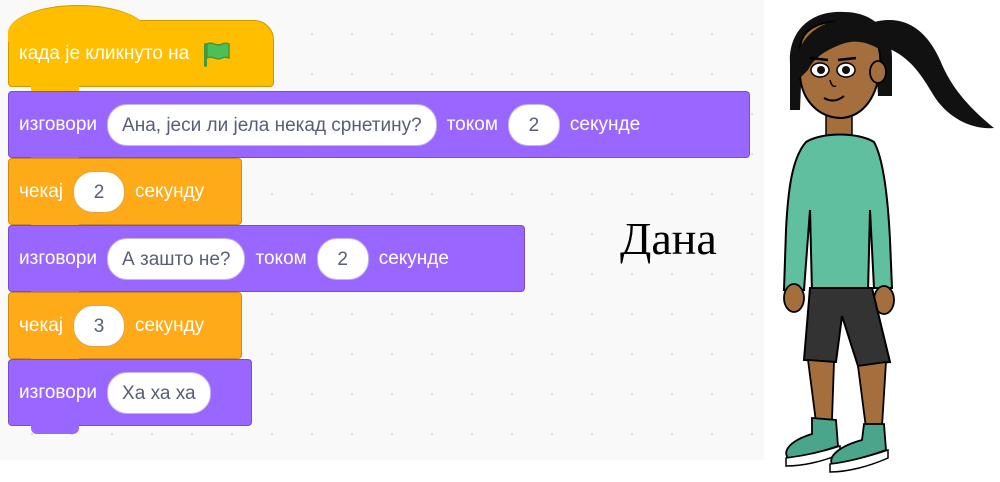  I want to click on sprite-name-label: Дана, so click(668, 238).